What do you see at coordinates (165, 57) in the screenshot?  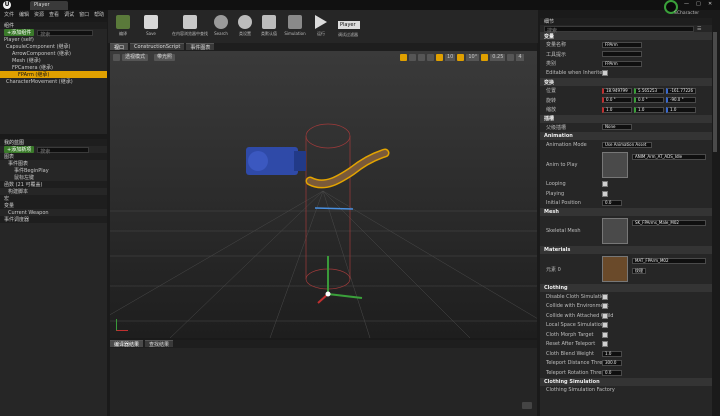 I see `lit-button: 带光照` at bounding box center [165, 57].